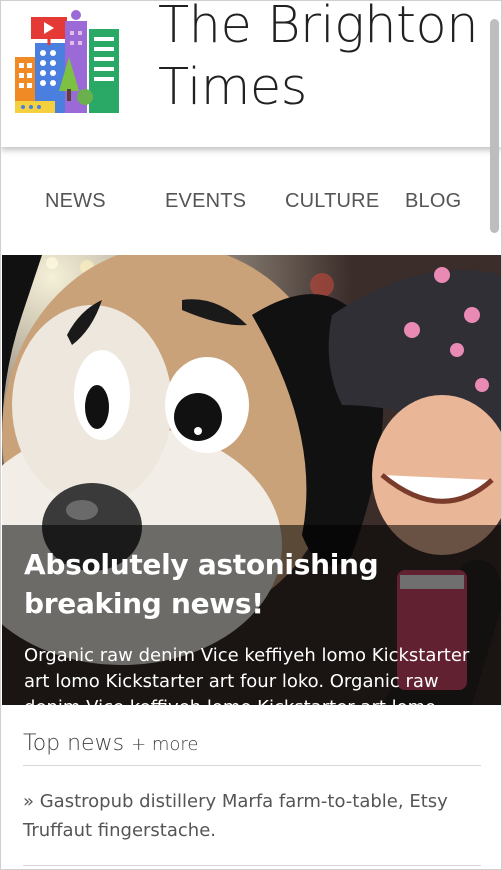 Image resolution: width=502 pixels, height=870 pixels. What do you see at coordinates (494, 126) in the screenshot?
I see `vertical-scrollbar` at bounding box center [494, 126].